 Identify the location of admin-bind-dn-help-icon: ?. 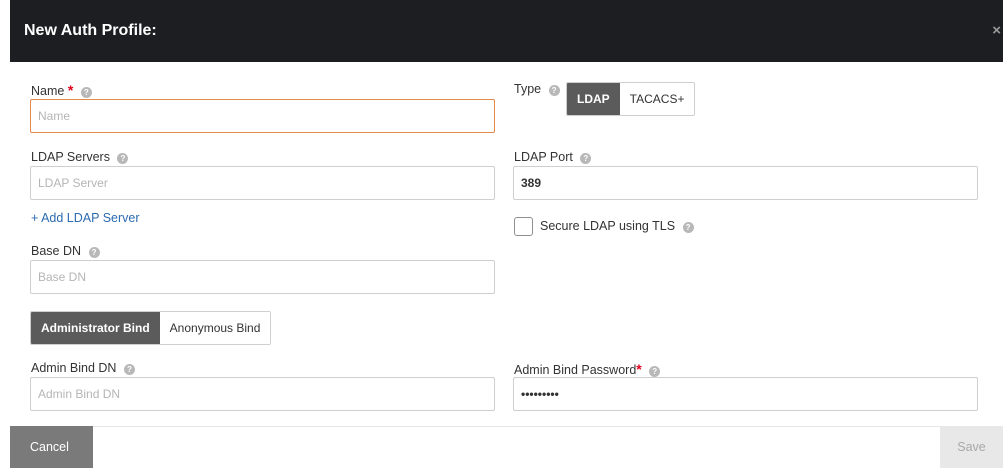
(129, 369).